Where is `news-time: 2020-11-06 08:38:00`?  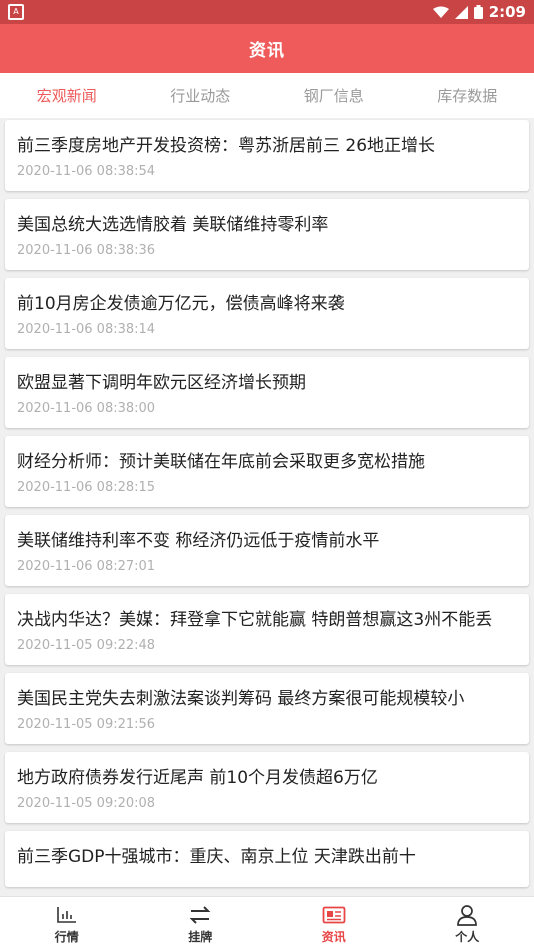
news-time: 2020-11-06 08:38:00 is located at coordinates (267, 408).